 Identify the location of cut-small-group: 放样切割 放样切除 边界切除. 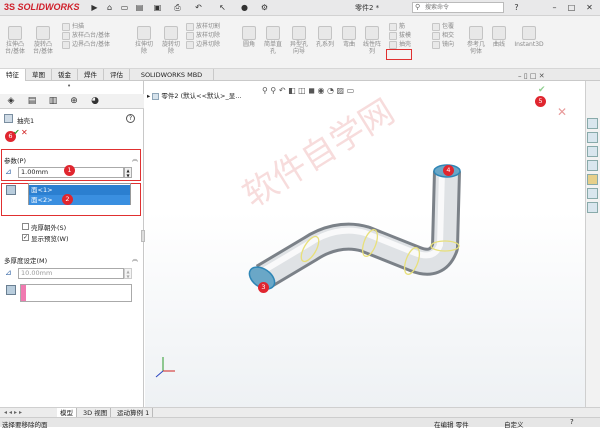
(203, 35).